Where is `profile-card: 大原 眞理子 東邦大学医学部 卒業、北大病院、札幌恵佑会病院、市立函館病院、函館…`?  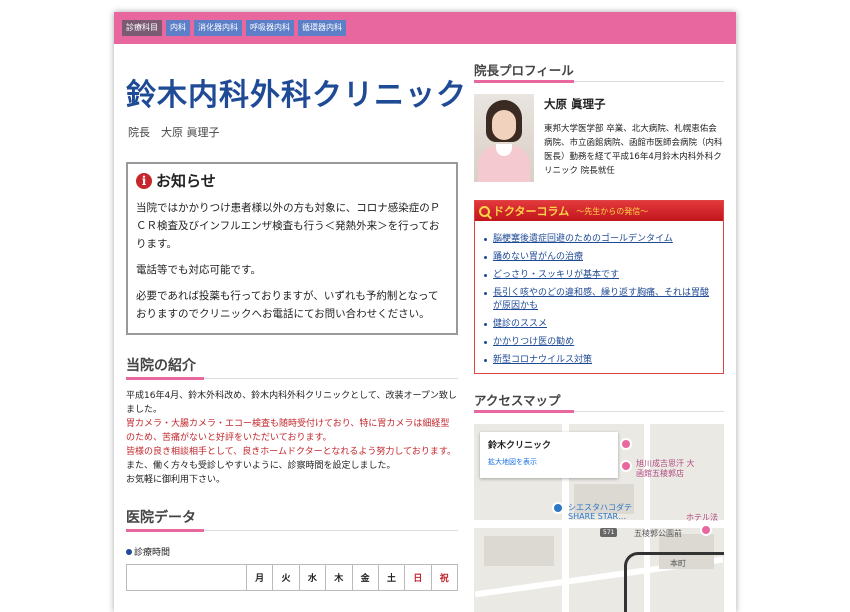
profile-card: 大原 眞理子 東邦大学医学部 卒業、北大病院、札幌恵佑会病院、市立函館病院、函館… is located at coordinates (599, 138).